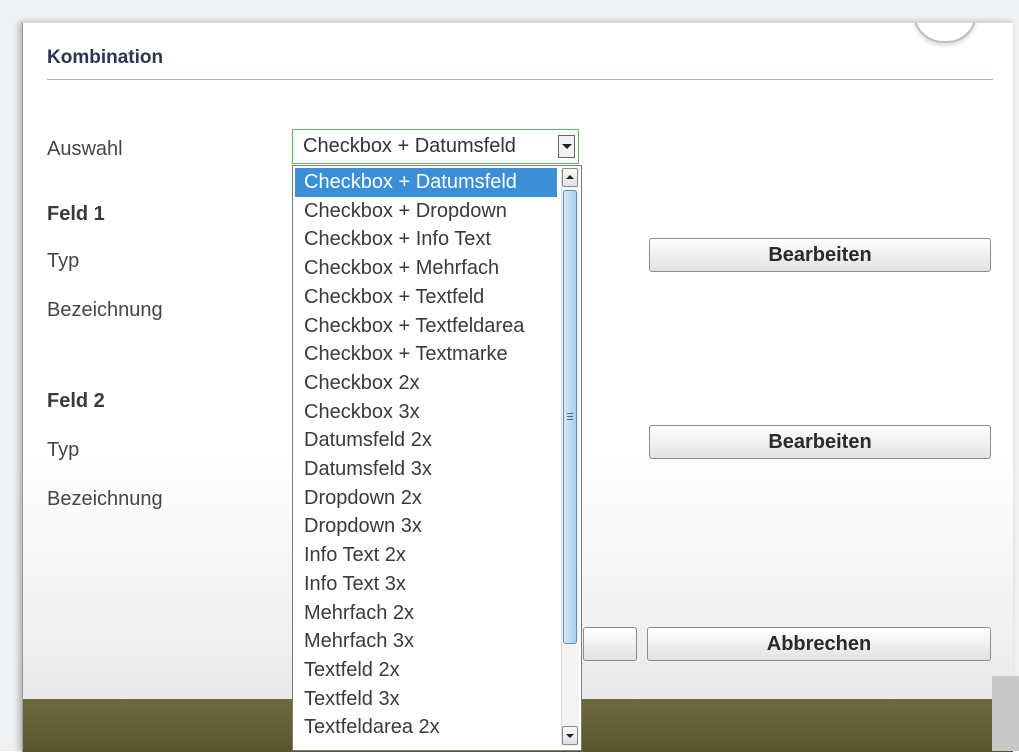  What do you see at coordinates (105, 57) in the screenshot?
I see `dialog-title: Kombination` at bounding box center [105, 57].